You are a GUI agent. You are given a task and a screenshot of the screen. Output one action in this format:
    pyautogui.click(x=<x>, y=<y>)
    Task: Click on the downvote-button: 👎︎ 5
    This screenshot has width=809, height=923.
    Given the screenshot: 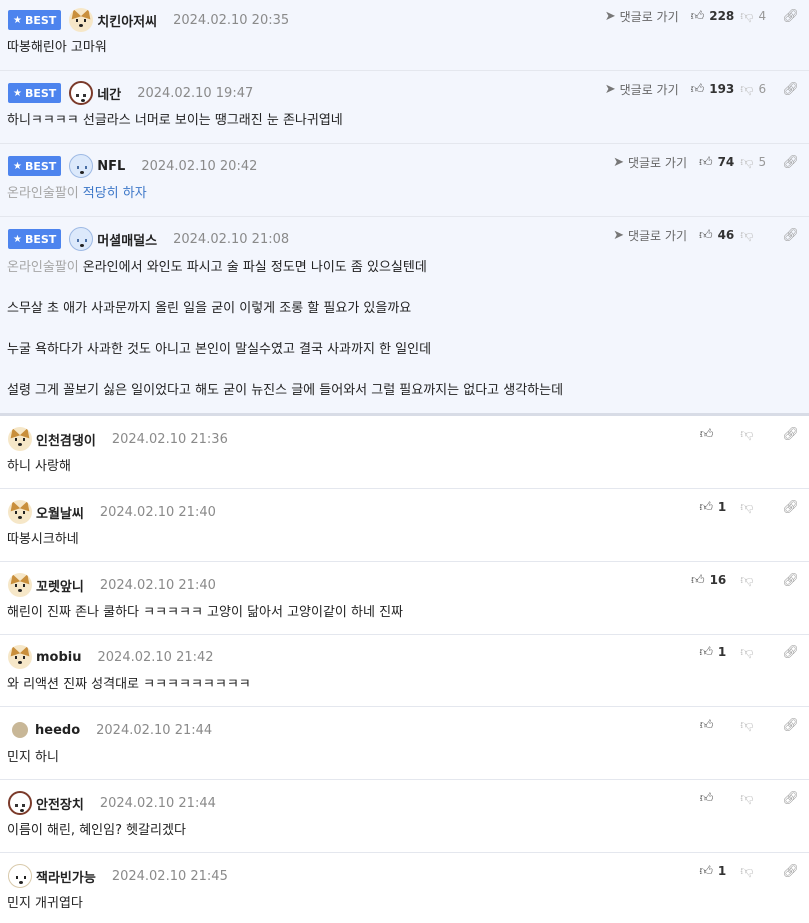 What is the action you would take?
    pyautogui.click(x=753, y=162)
    